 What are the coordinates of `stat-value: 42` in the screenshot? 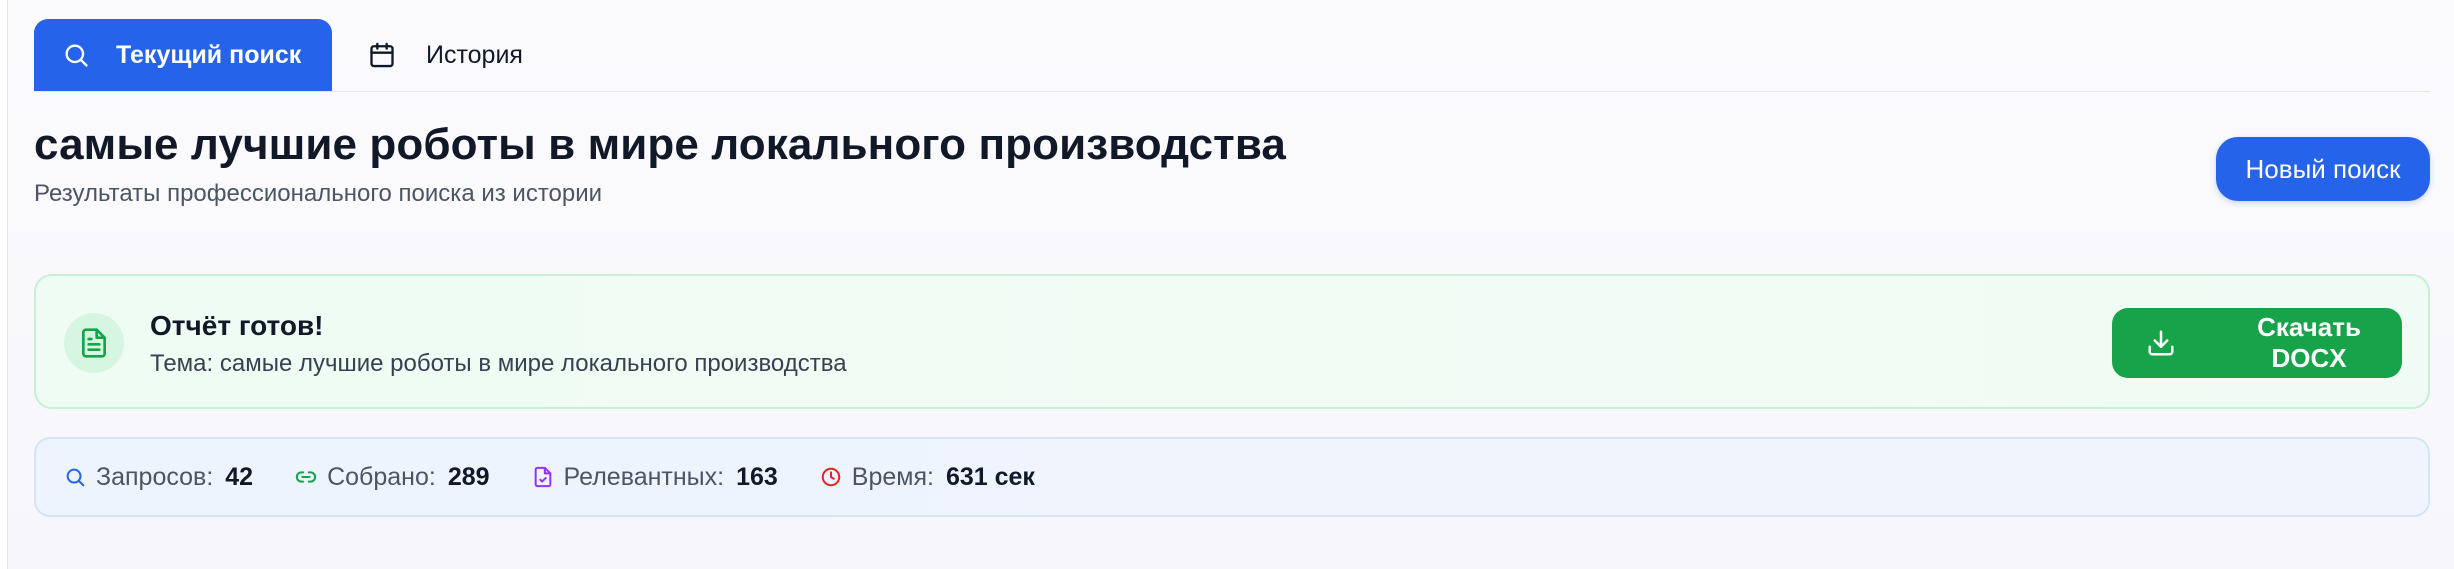 It's located at (239, 476).